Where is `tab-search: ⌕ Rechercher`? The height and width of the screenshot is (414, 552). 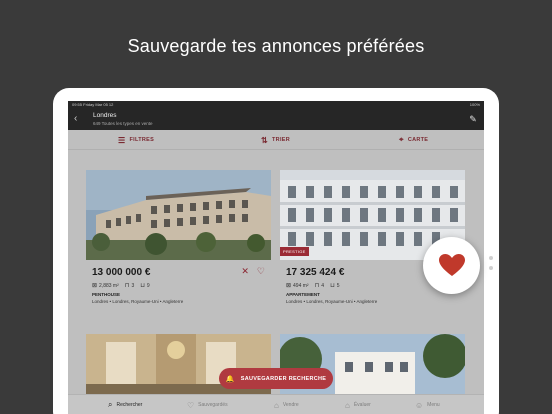
tab-search: ⌕ Rechercher is located at coordinates (125, 405).